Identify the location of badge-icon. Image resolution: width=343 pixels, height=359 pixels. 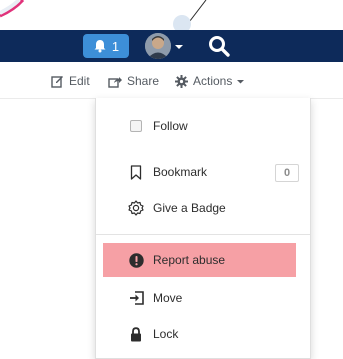
(136, 208).